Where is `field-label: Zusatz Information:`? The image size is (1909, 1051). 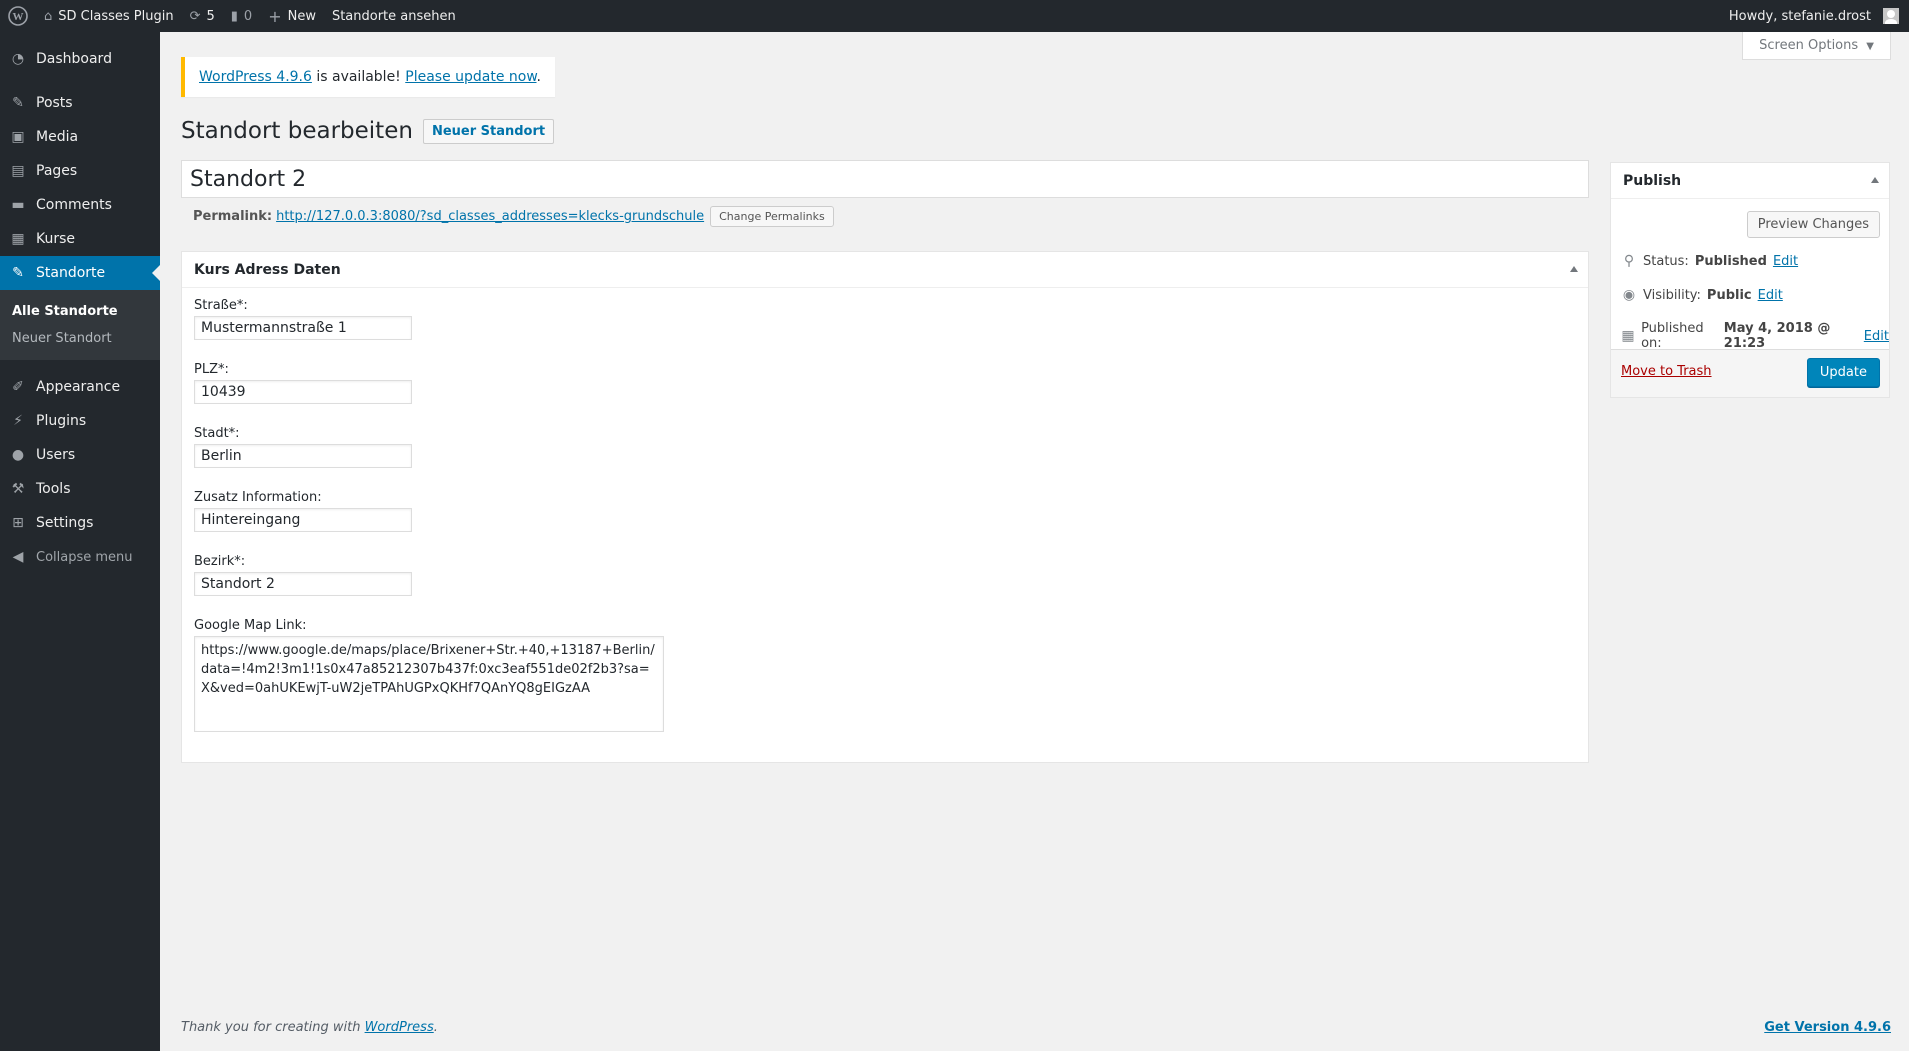
field-label: Zusatz Information: is located at coordinates (258, 497).